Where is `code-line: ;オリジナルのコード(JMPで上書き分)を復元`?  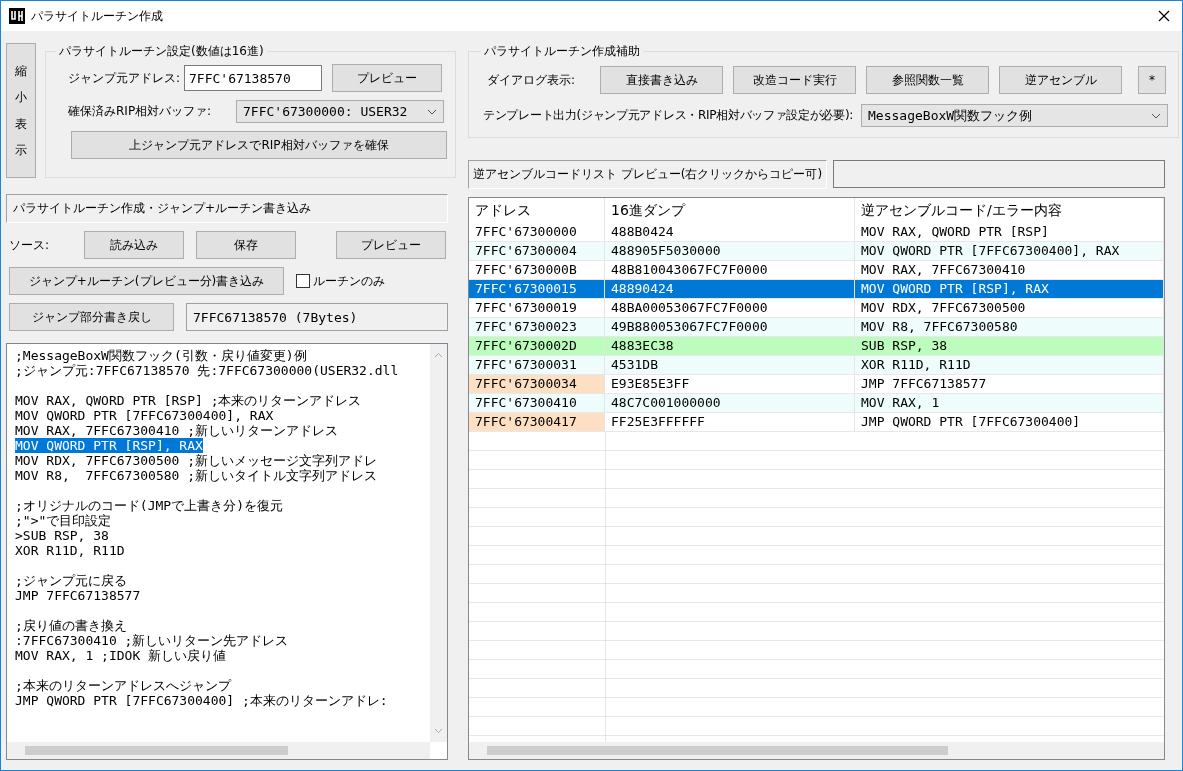 code-line: ;オリジナルのコード(JMPで上書き分)を復元 is located at coordinates (149, 505).